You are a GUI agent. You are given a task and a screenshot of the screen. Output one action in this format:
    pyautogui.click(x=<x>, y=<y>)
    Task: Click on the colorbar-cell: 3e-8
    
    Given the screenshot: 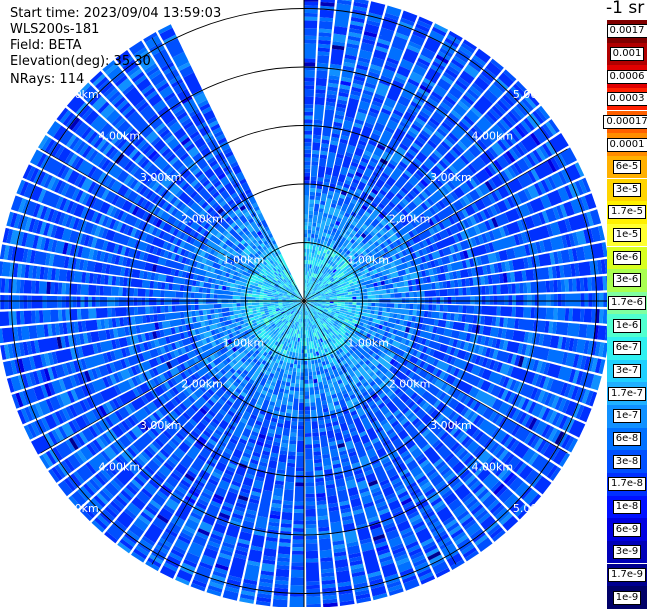 What is the action you would take?
    pyautogui.click(x=627, y=461)
    